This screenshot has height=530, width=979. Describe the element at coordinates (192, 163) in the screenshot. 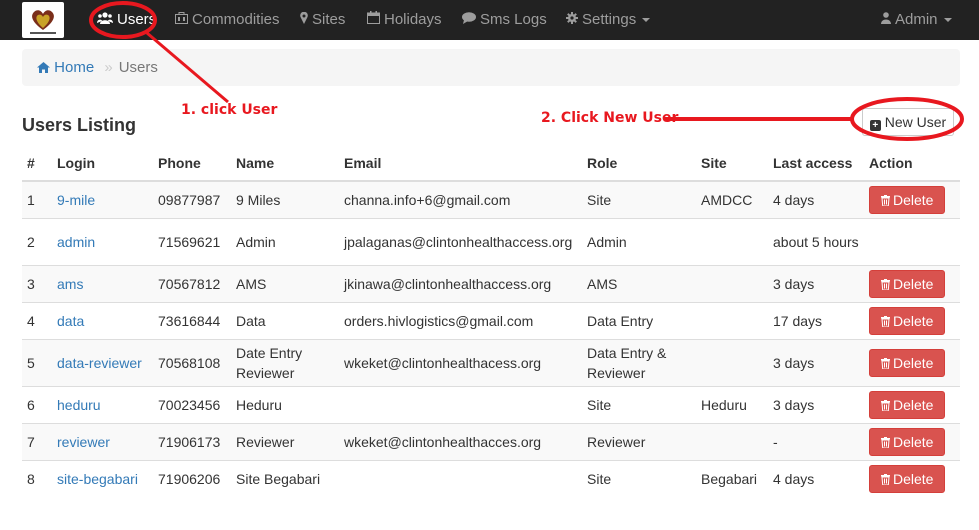

I see `col-header-phone: Phone` at that location.